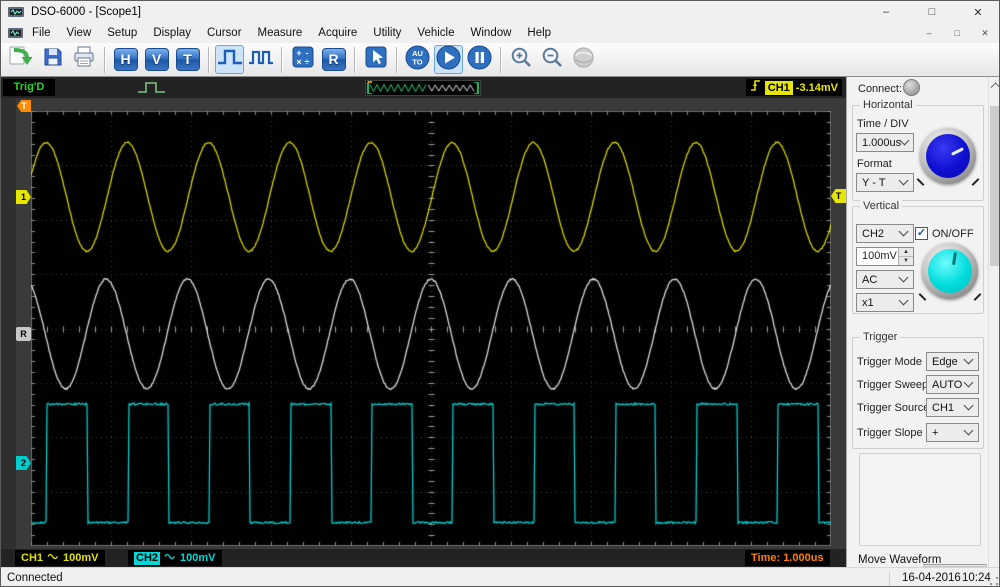 This screenshot has height=587, width=1000. Describe the element at coordinates (21, 59) in the screenshot. I see `open-button` at that location.